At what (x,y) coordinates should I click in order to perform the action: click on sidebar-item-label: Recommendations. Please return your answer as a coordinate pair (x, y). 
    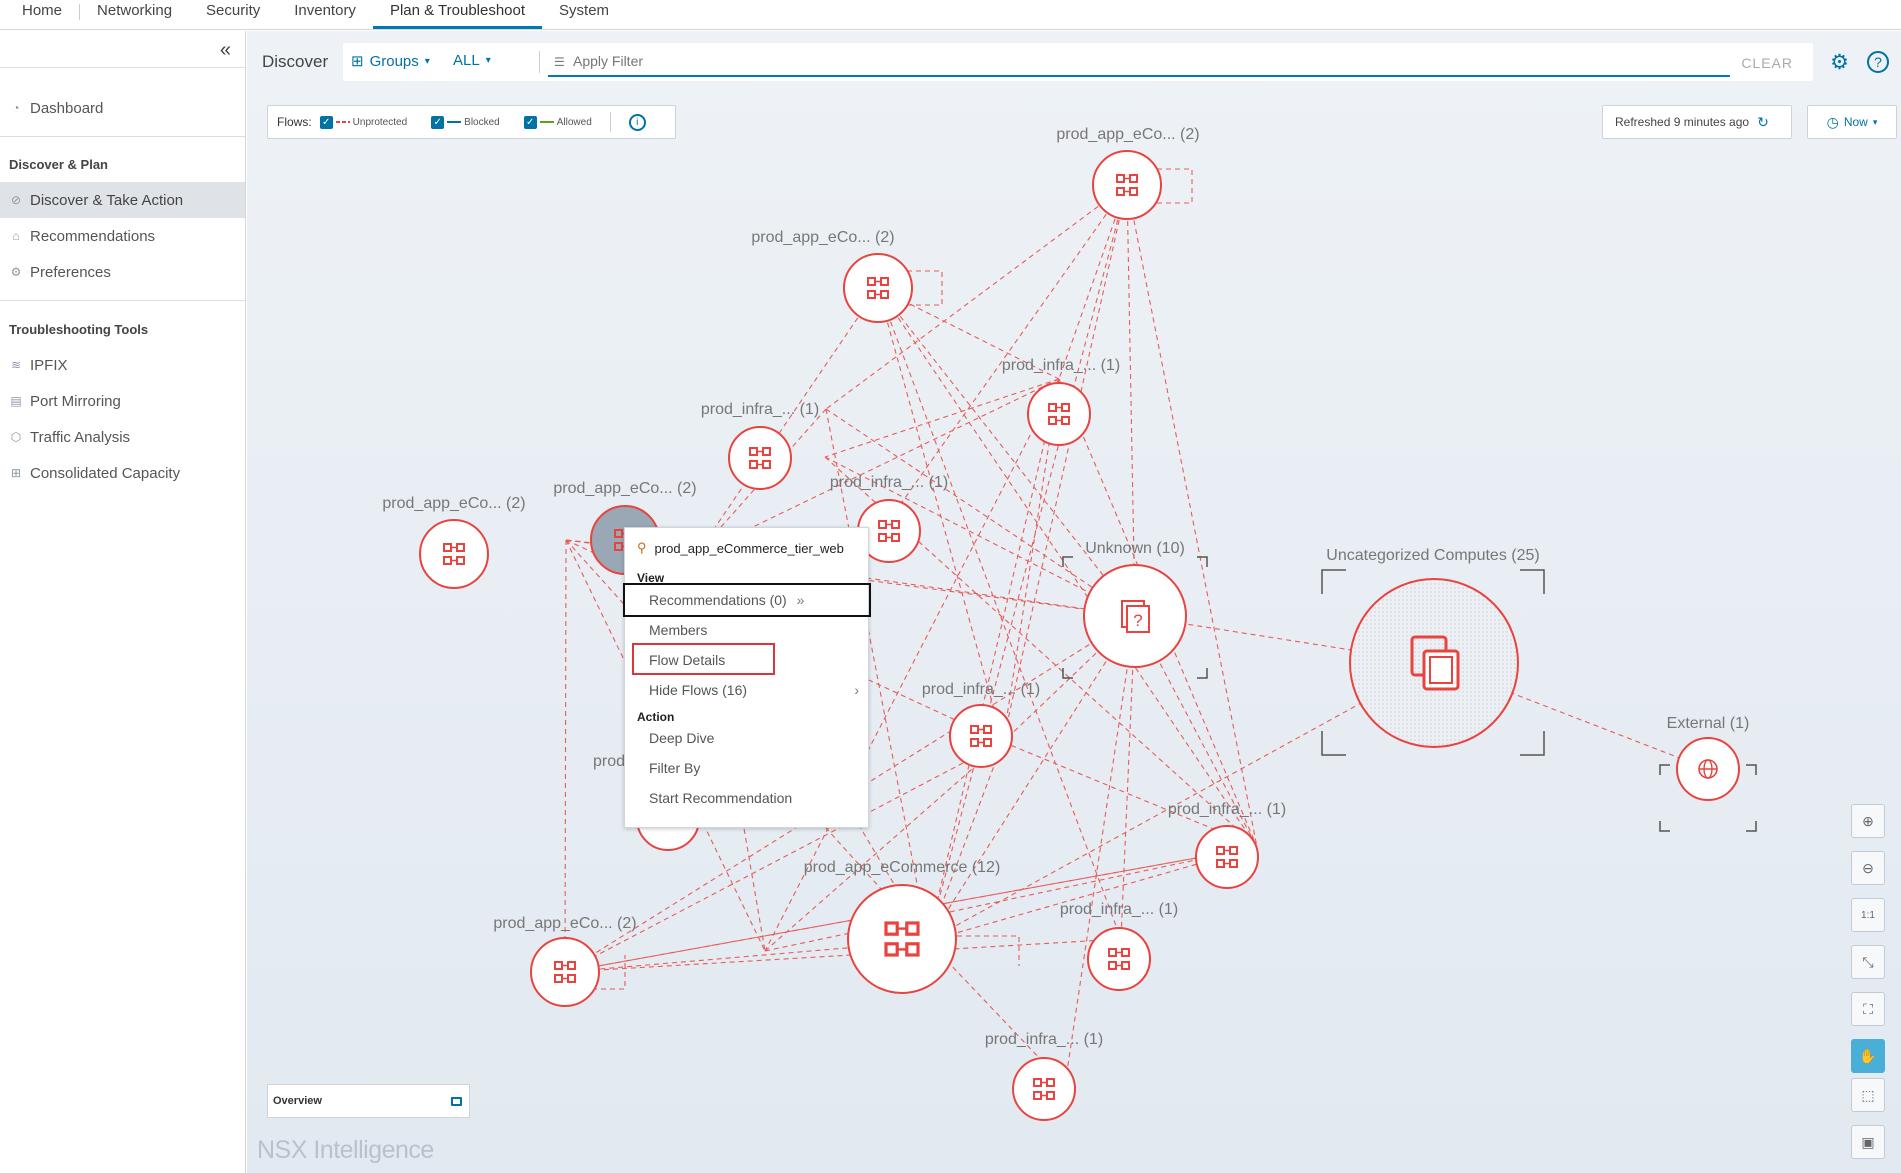
    Looking at the image, I should click on (93, 236).